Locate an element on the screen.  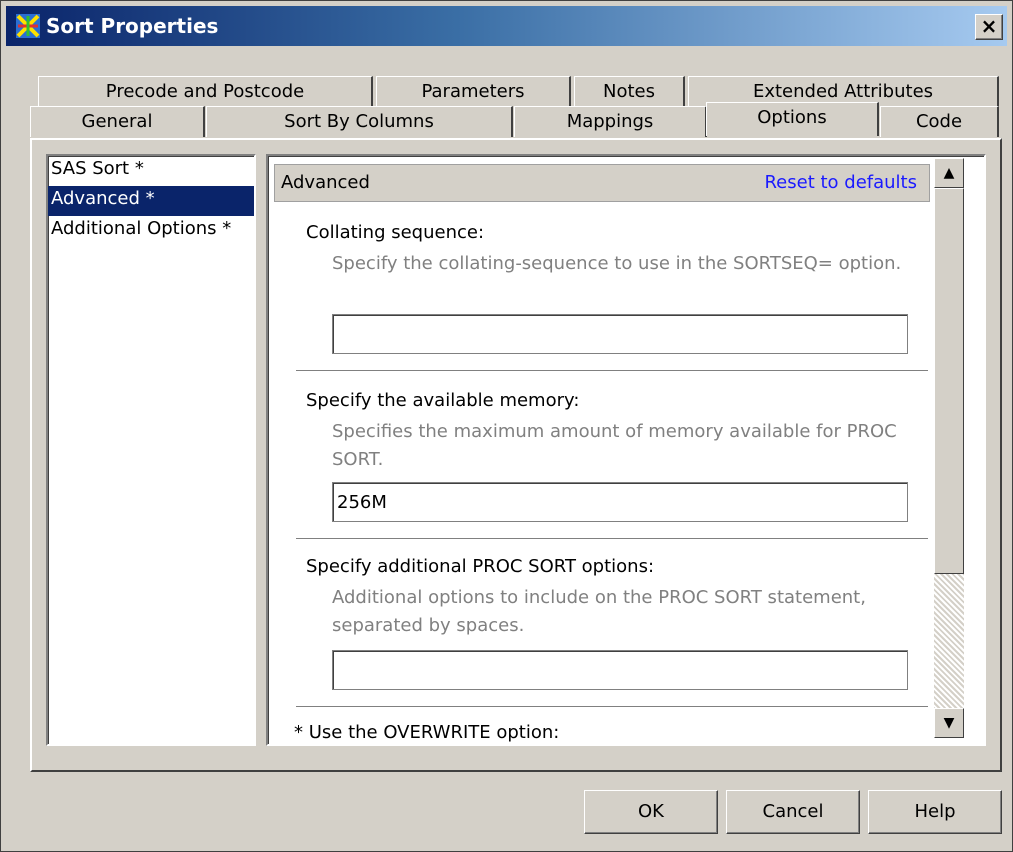
tab-mappings: Mappings is located at coordinates (610, 121).